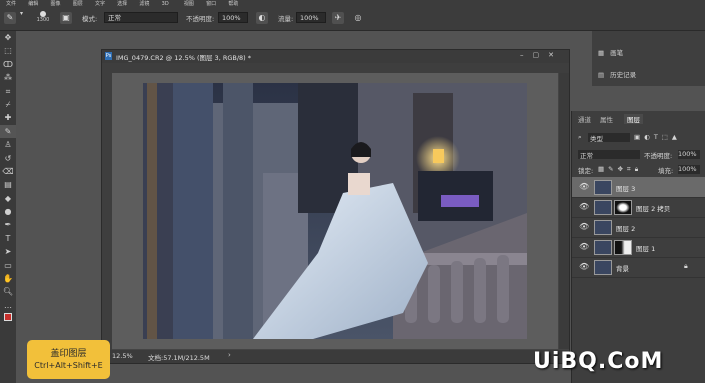  Describe the element at coordinates (8, 291) in the screenshot. I see `zoom-tool-icon: 🔍︎` at that location.